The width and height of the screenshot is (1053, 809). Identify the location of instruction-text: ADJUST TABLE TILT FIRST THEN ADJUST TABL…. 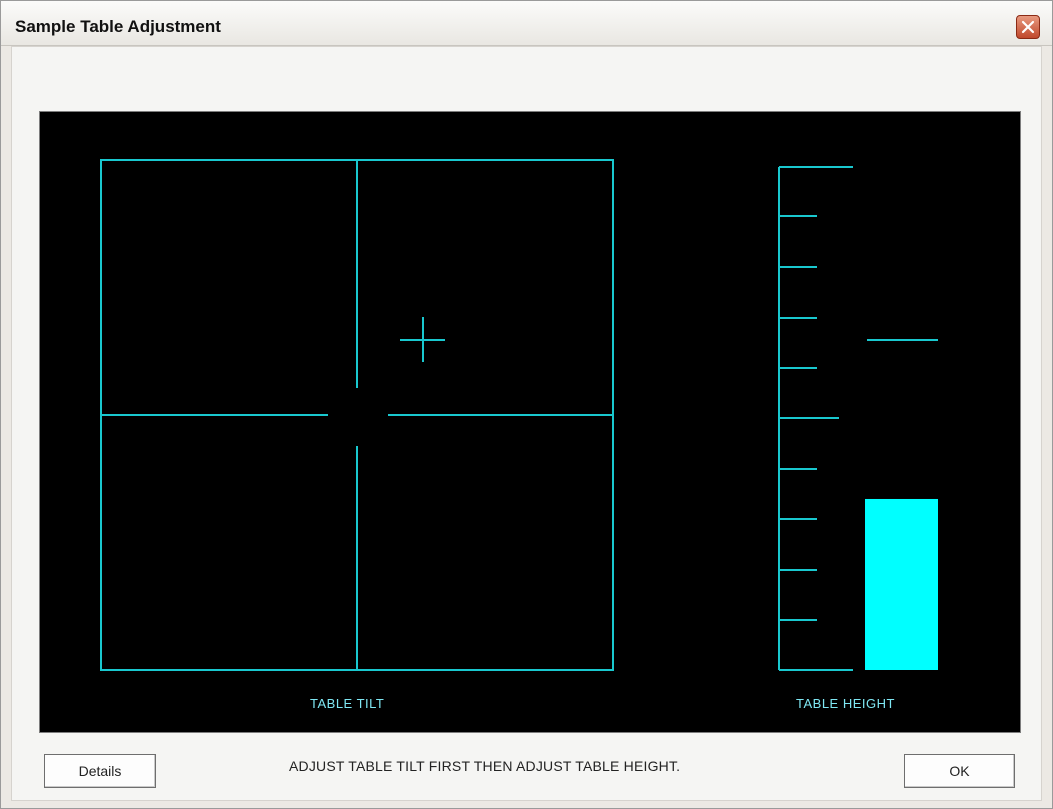
(485, 766).